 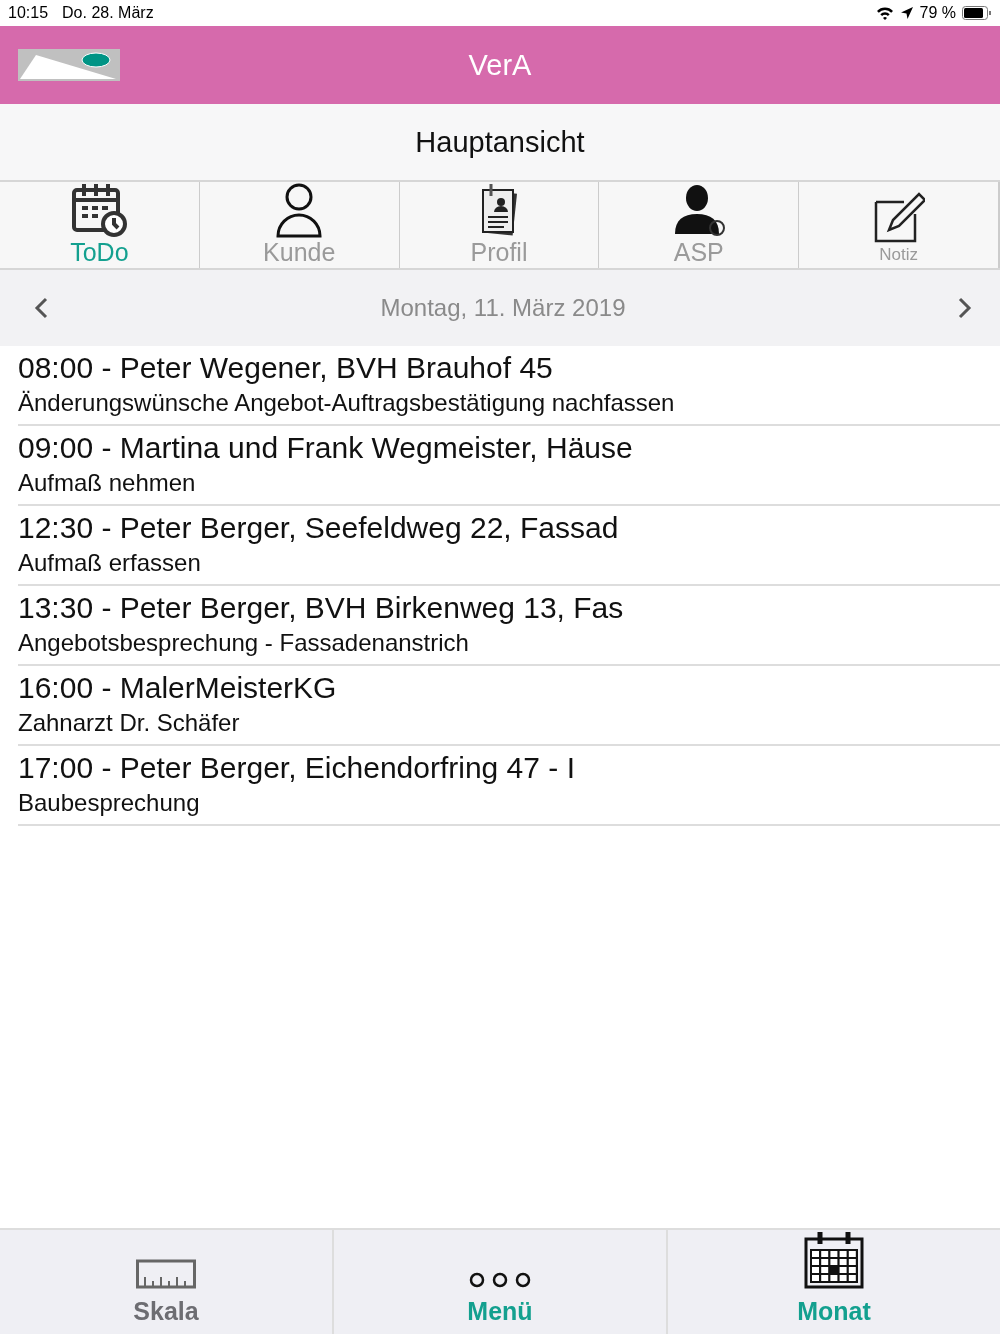 I want to click on person-silhouette-icon, so click(x=698, y=210).